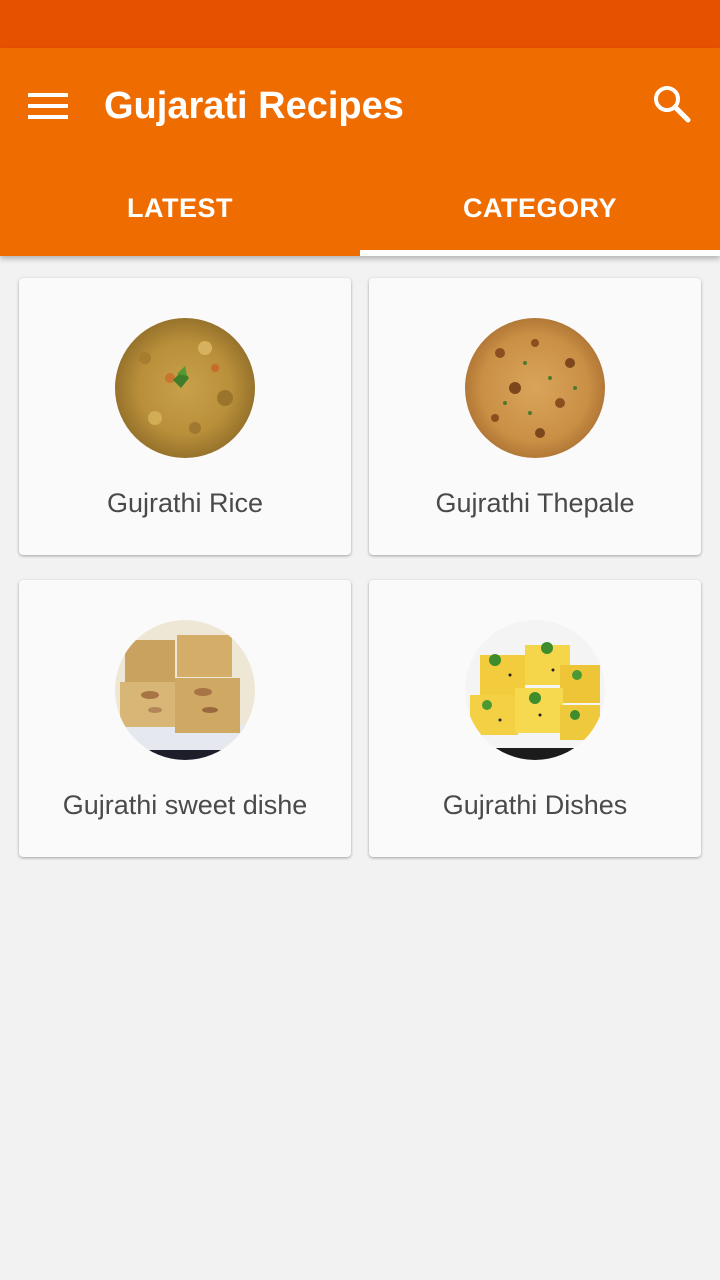  What do you see at coordinates (185, 503) in the screenshot?
I see `category-label: Gujrathi Rice` at bounding box center [185, 503].